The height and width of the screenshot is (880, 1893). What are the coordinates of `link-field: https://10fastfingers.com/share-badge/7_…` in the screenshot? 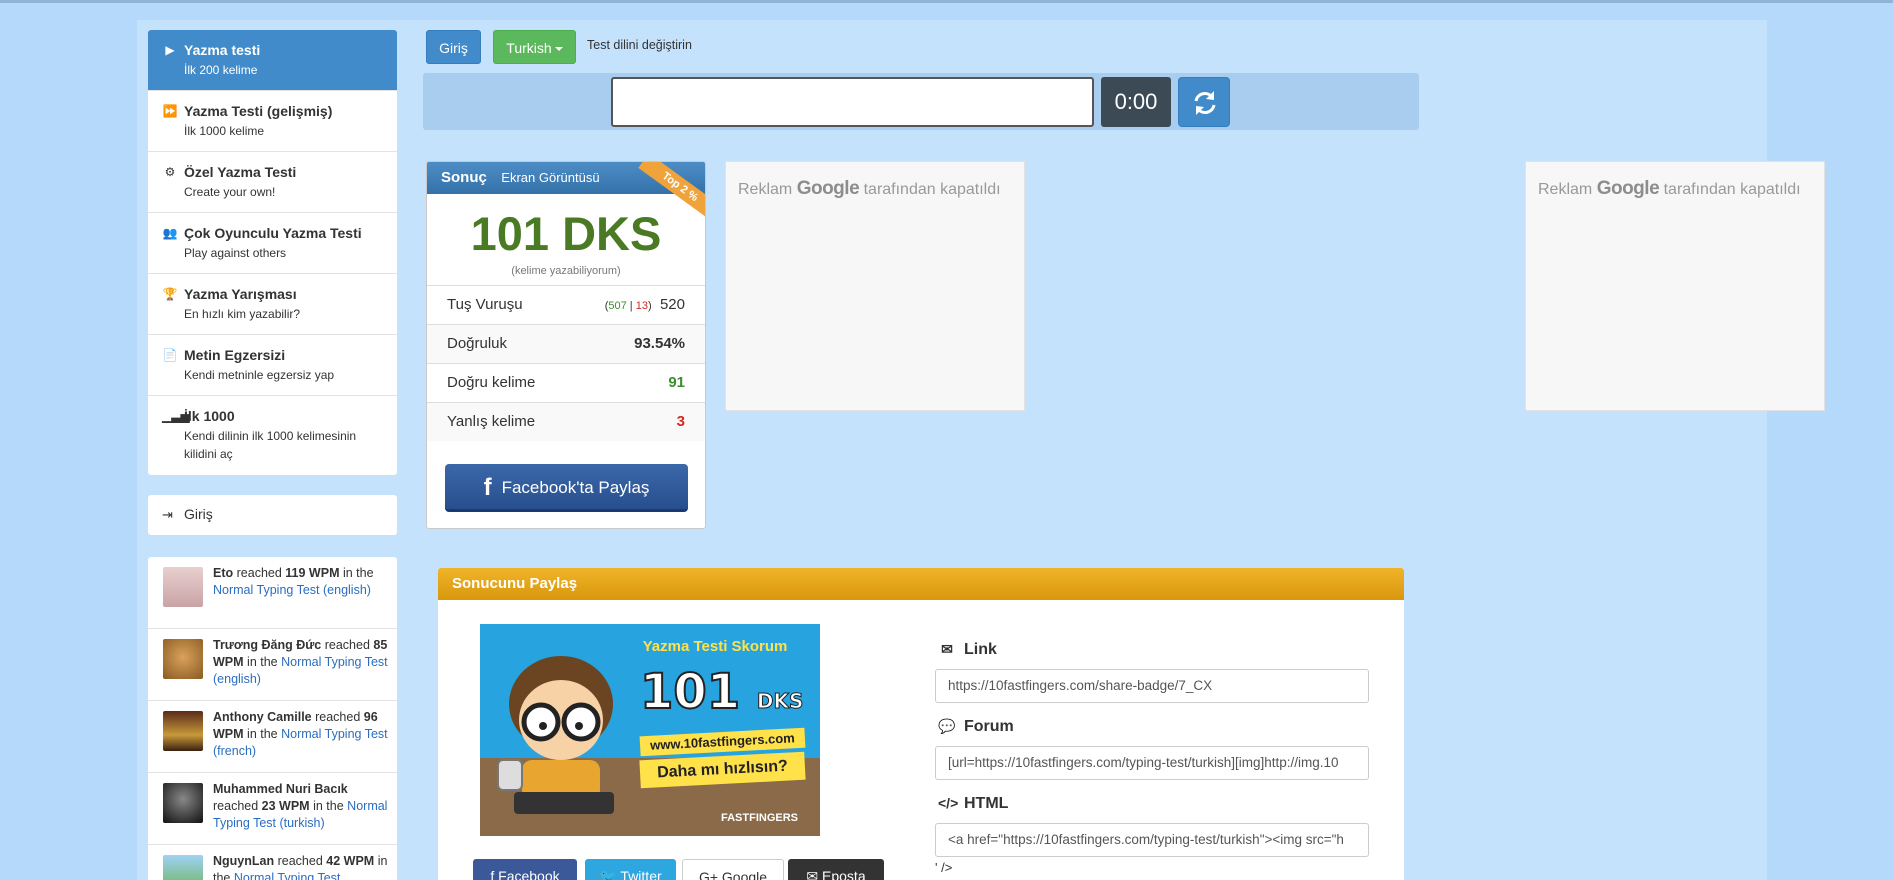 It's located at (1152, 686).